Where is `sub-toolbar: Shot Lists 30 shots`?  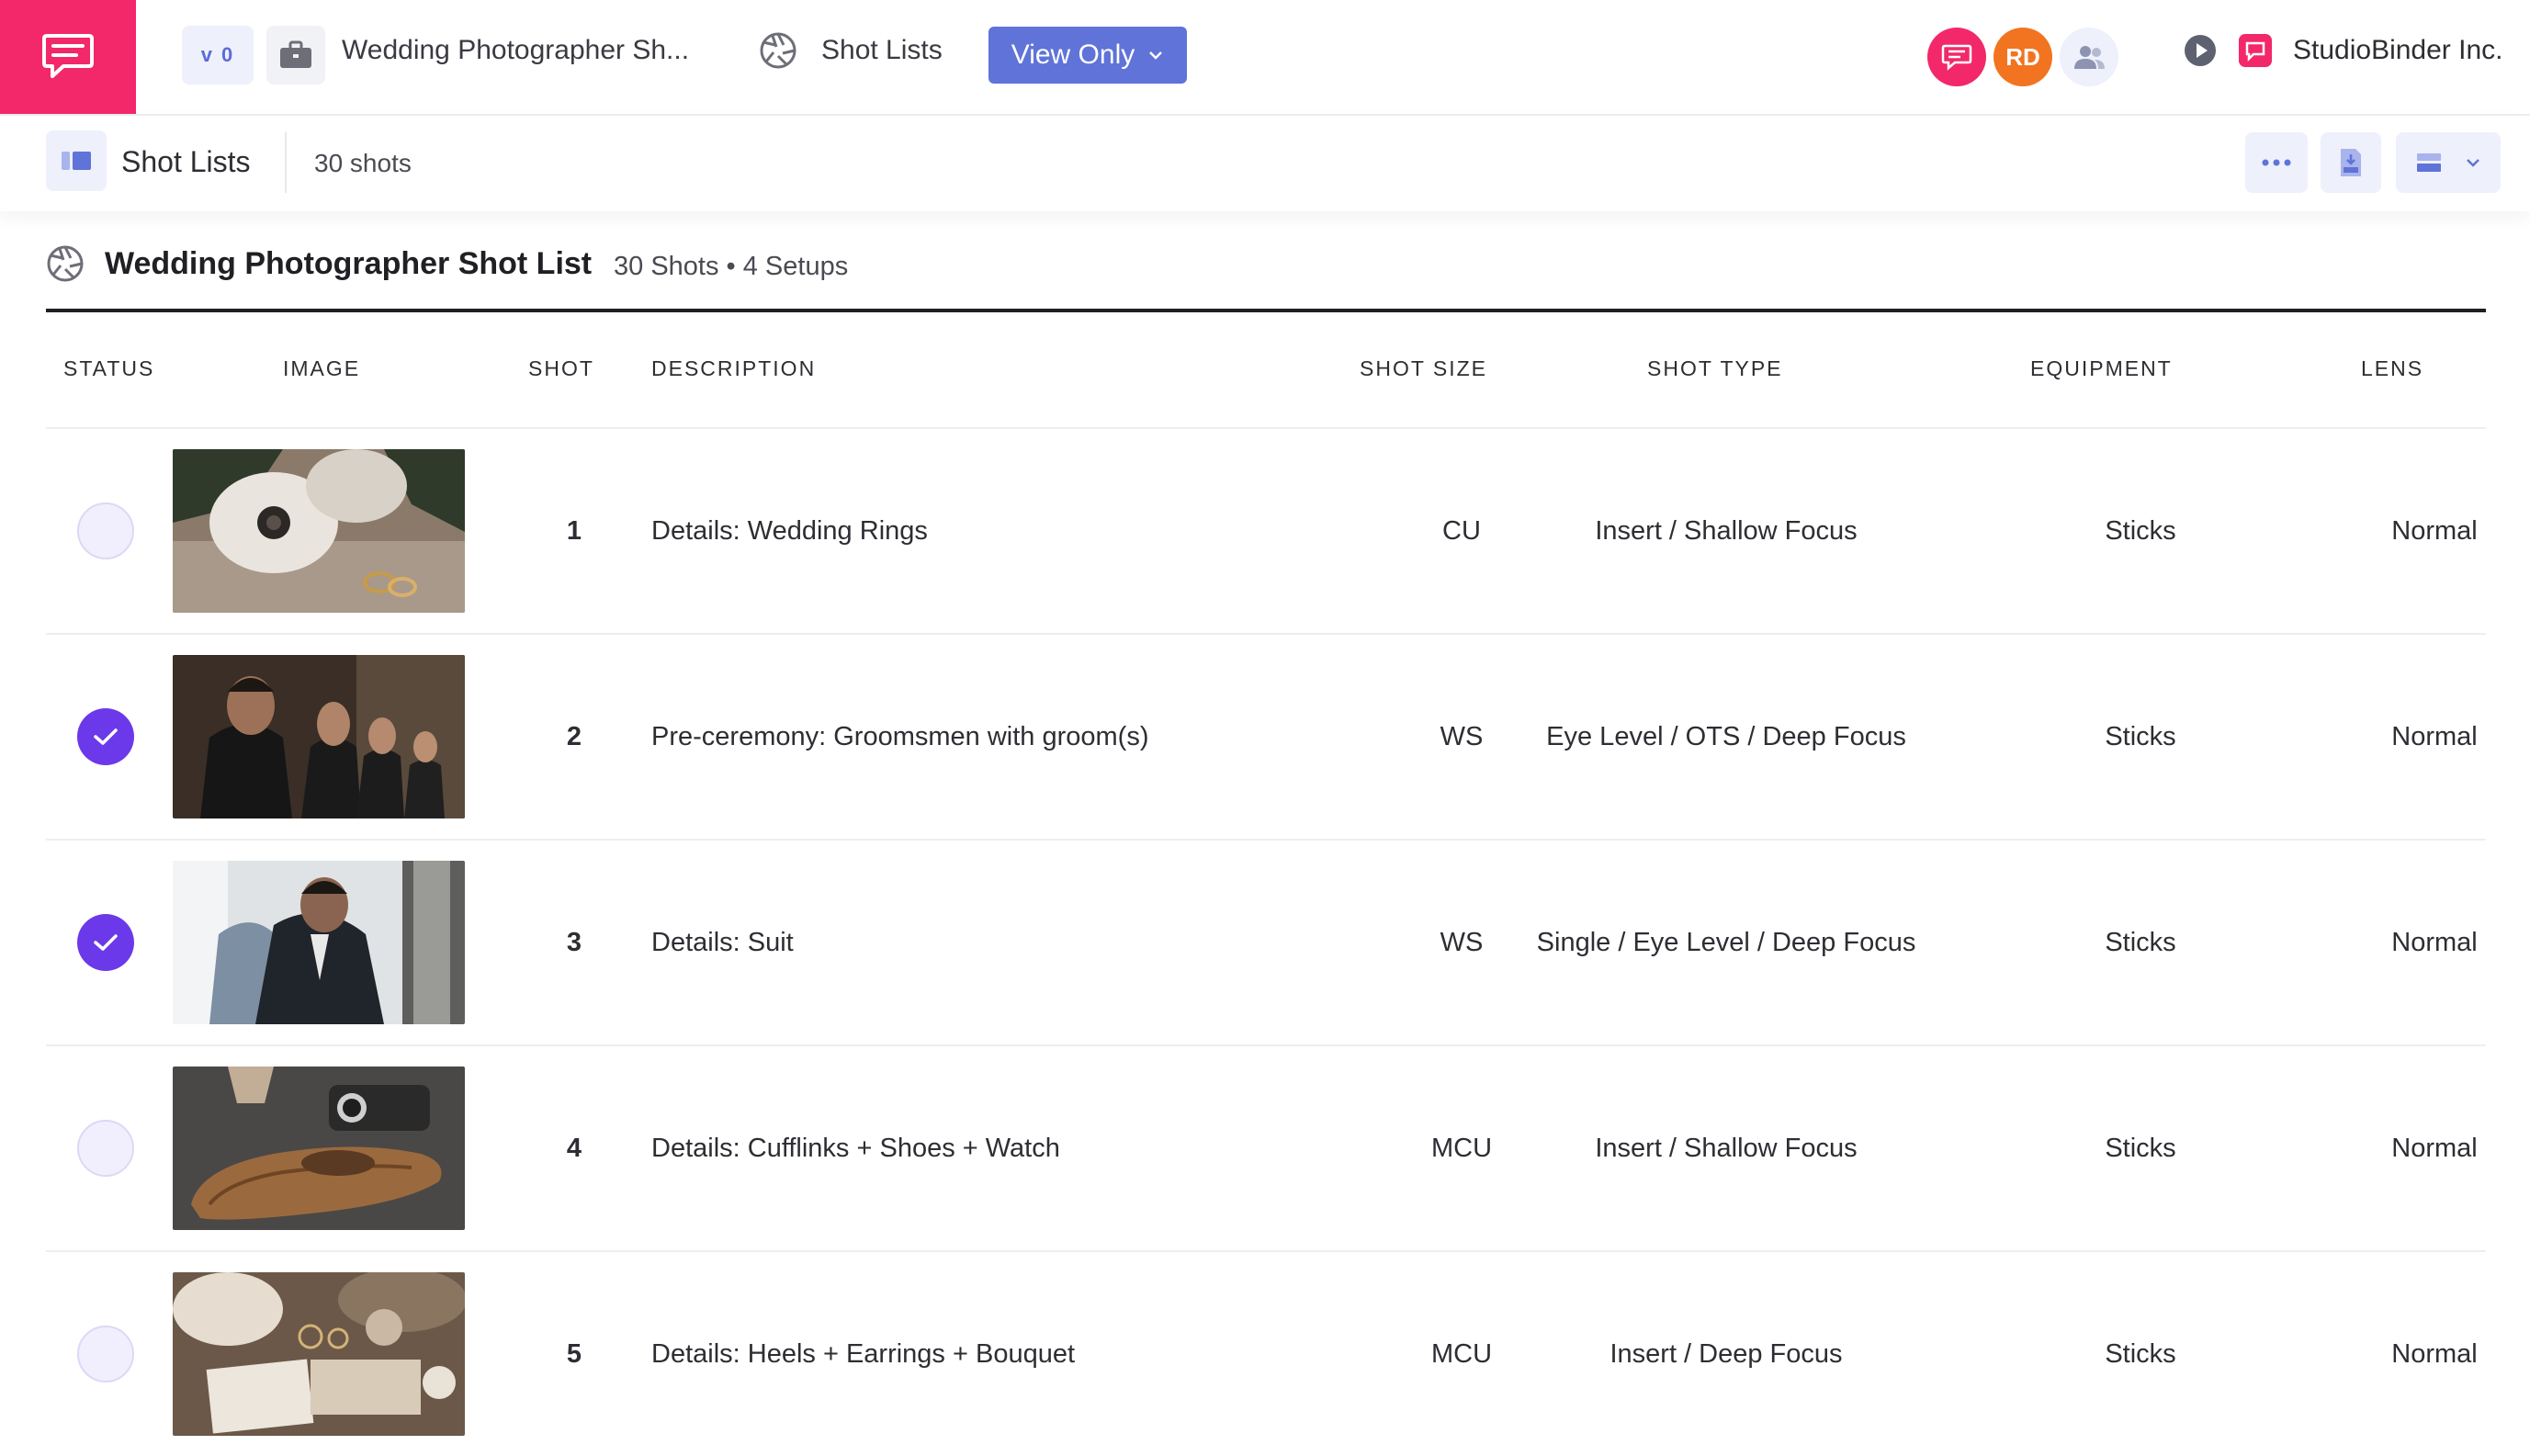 sub-toolbar: Shot Lists 30 shots is located at coordinates (1265, 163).